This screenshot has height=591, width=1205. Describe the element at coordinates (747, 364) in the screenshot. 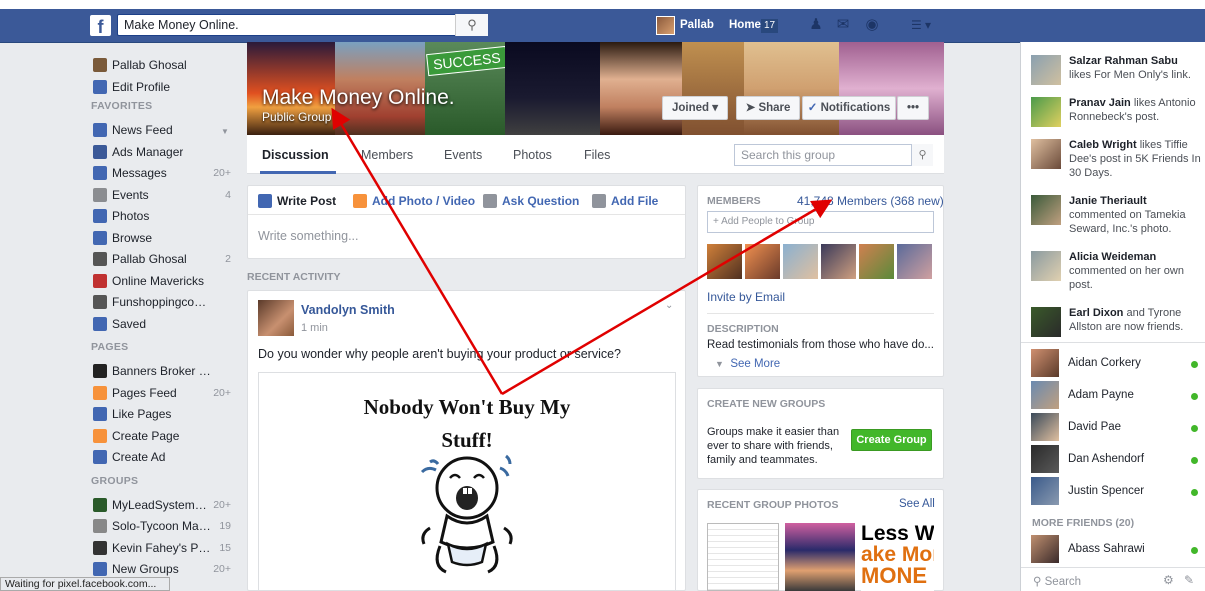

I see `see-more-link: ▼ See More` at that location.